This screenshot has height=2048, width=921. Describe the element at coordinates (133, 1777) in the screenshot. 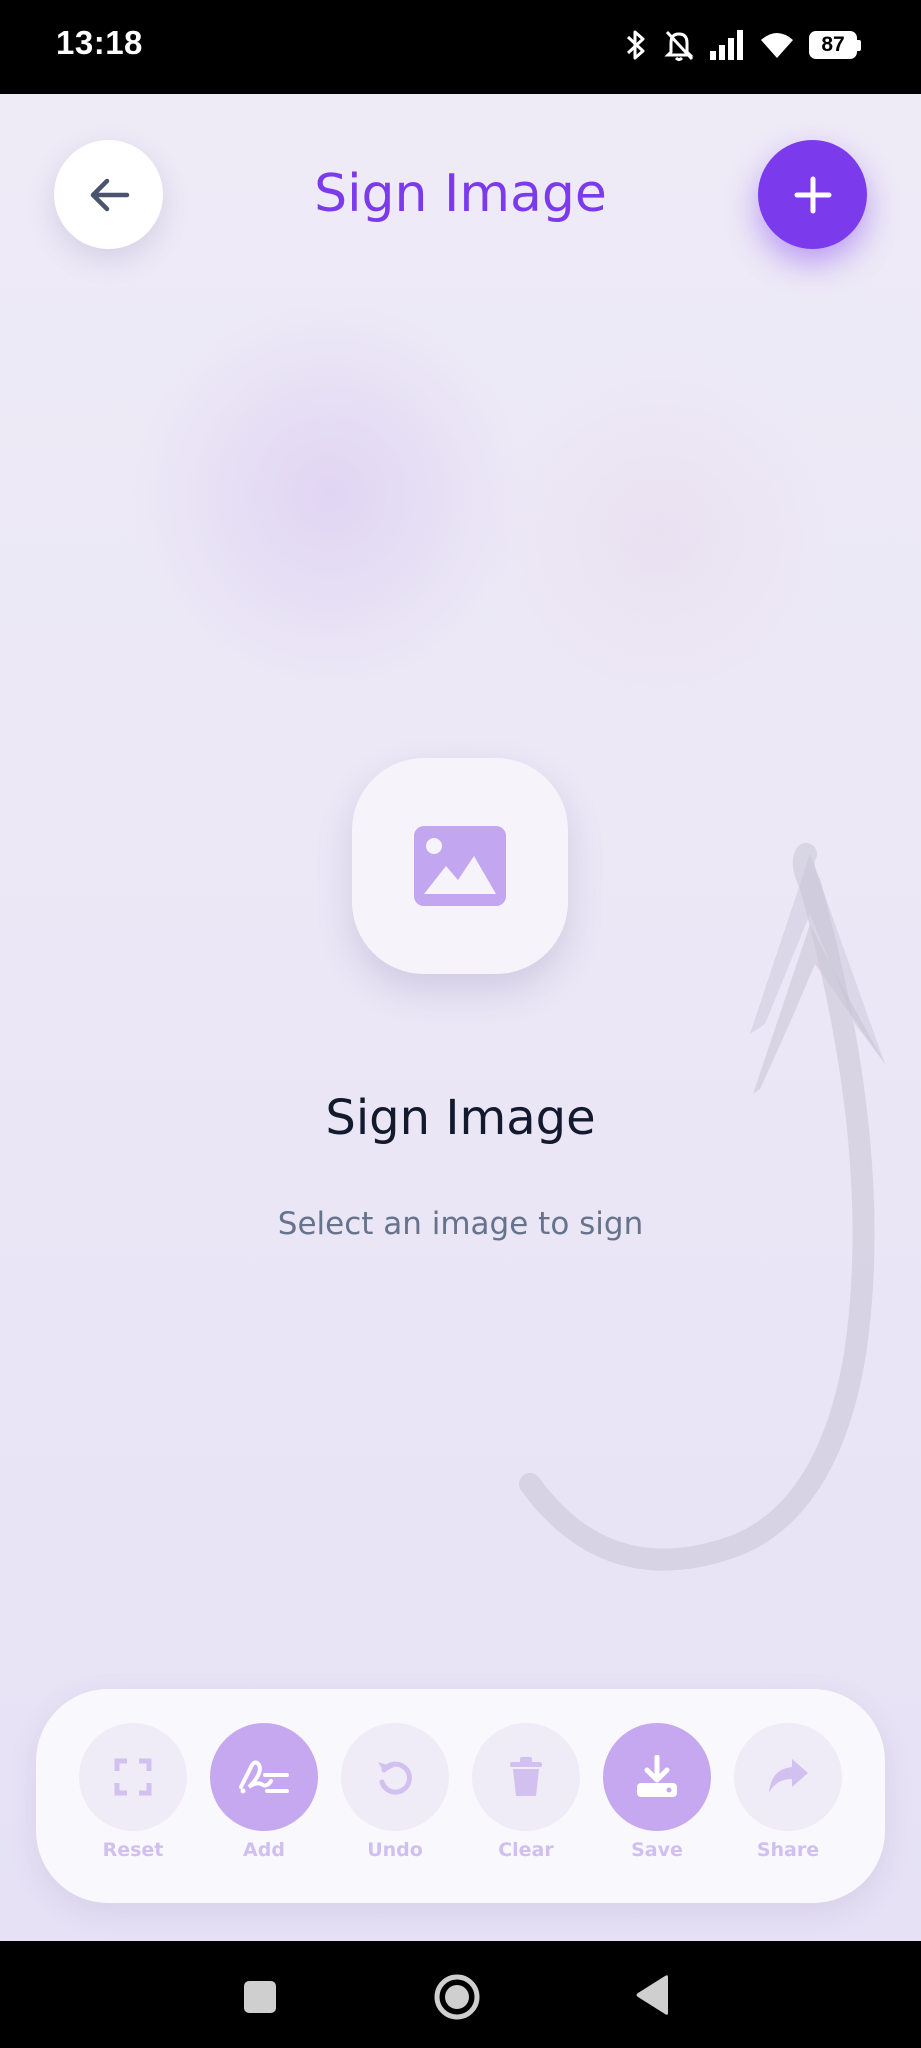

I see `fullscreen-icon` at that location.